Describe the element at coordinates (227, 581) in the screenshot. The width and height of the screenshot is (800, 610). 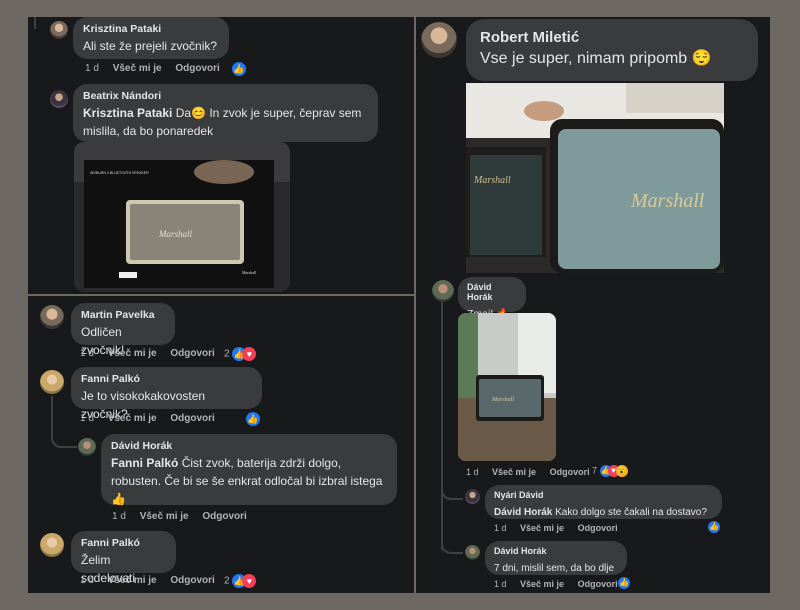
I see `reaction-number: 2` at that location.